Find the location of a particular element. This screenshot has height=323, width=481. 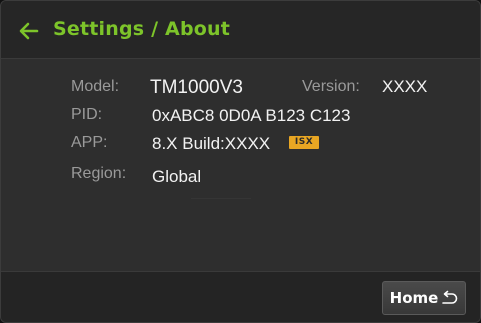

divider is located at coordinates (221, 198).